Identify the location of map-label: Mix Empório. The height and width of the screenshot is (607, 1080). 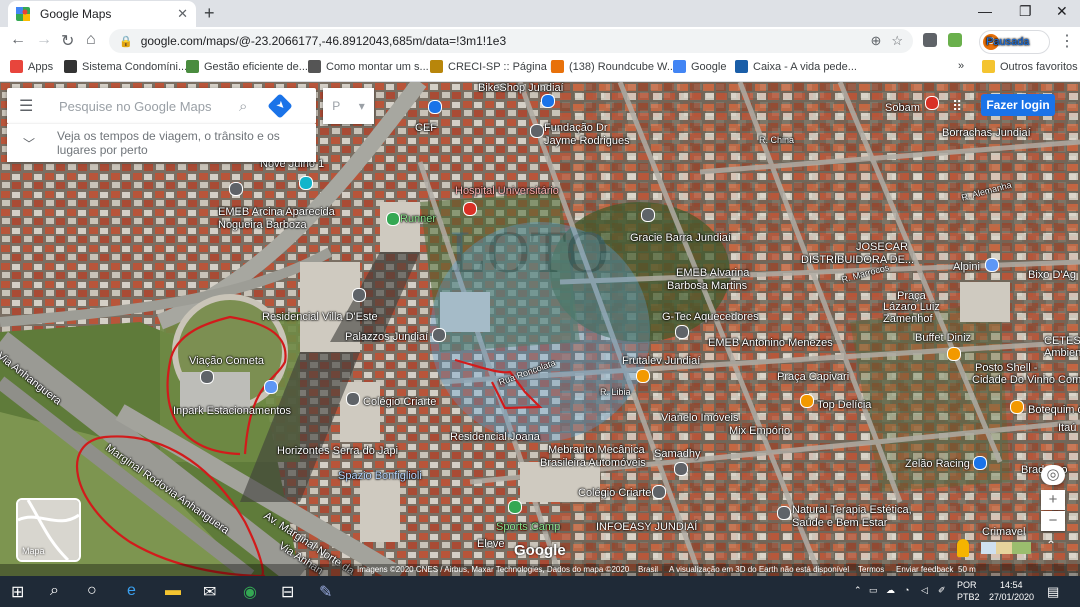
(759, 431).